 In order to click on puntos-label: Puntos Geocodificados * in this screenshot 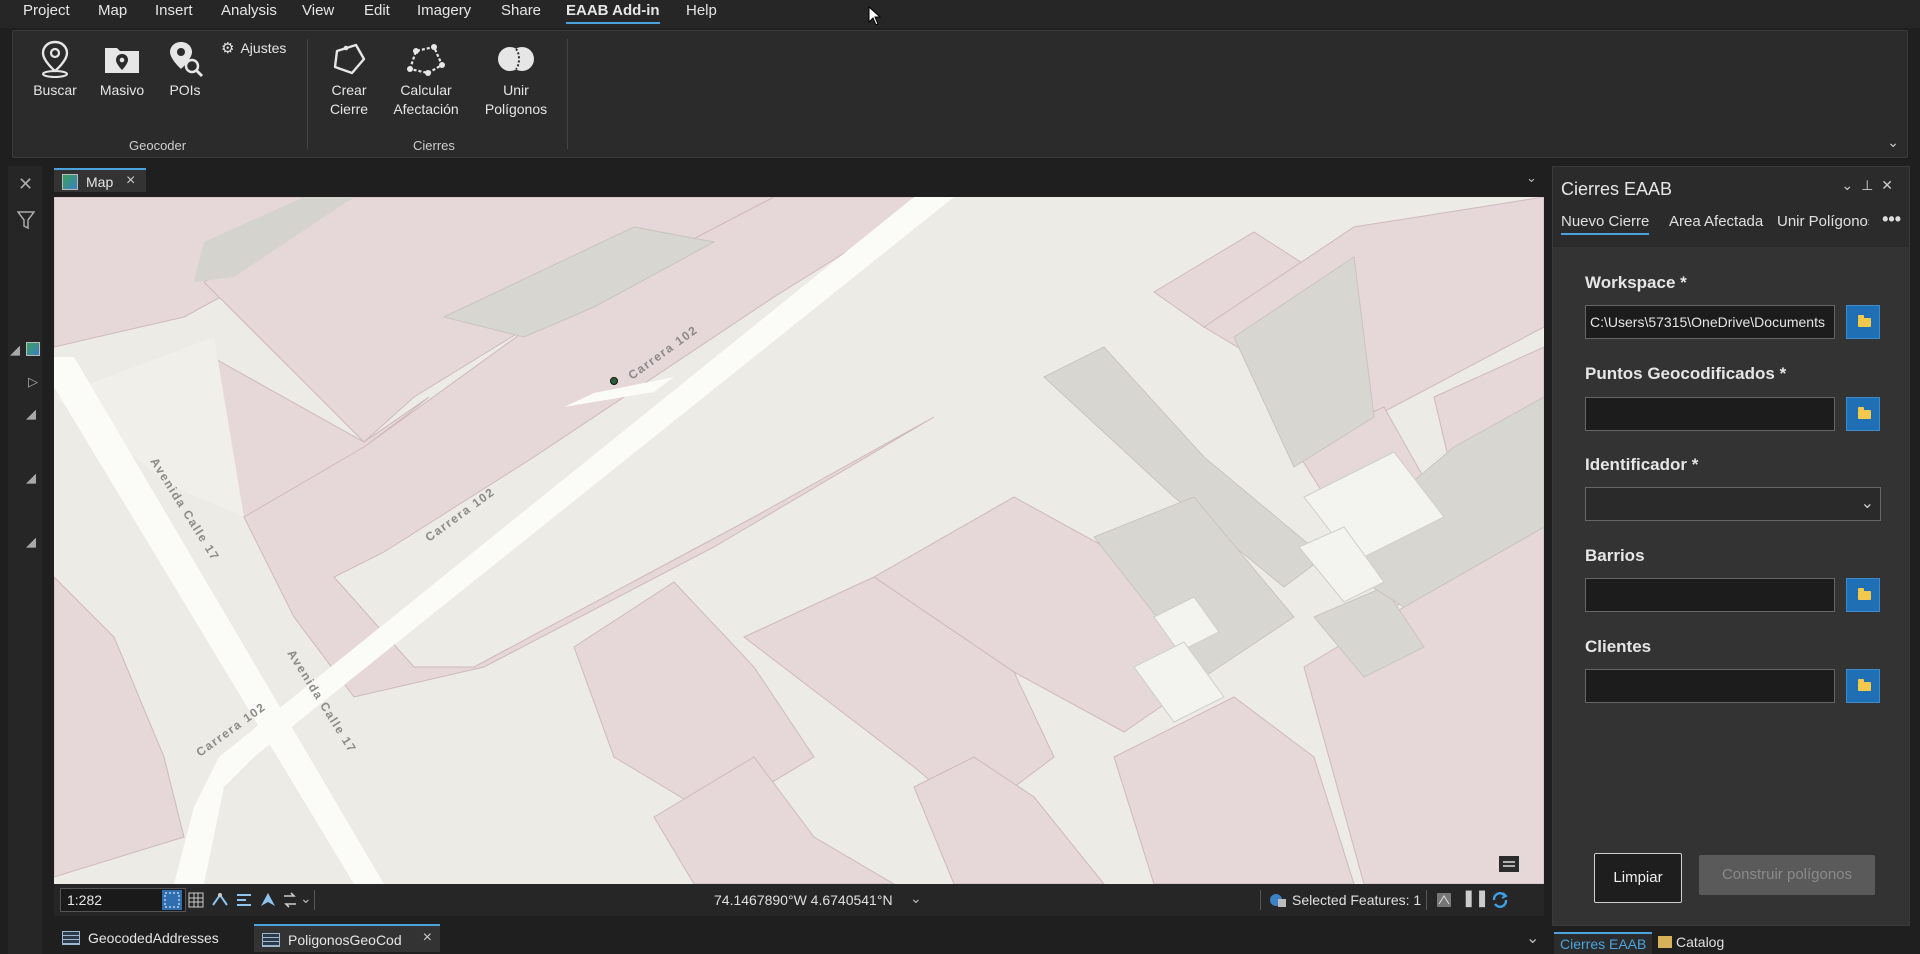, I will do `click(1686, 373)`.